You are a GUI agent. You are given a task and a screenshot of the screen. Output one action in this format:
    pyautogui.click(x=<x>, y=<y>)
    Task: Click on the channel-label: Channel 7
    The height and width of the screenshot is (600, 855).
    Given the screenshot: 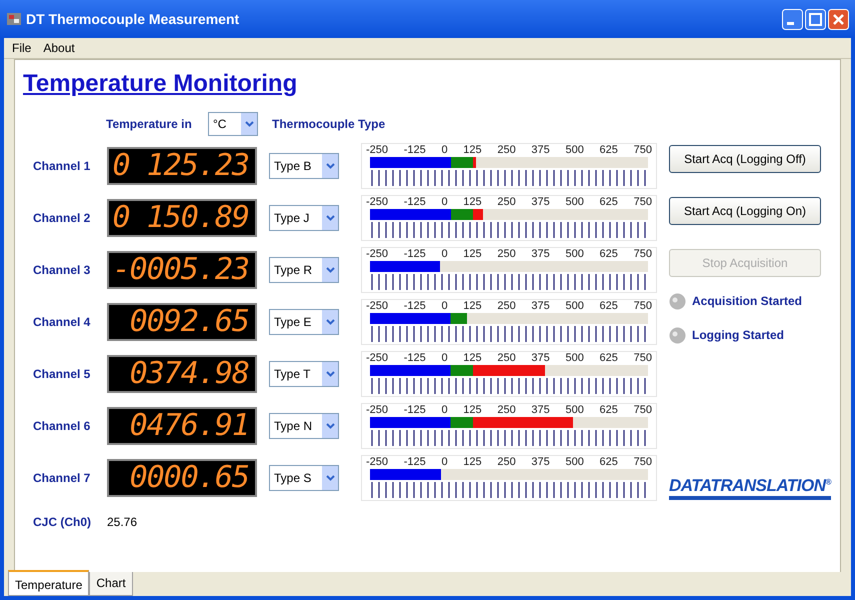 What is the action you would take?
    pyautogui.click(x=62, y=478)
    